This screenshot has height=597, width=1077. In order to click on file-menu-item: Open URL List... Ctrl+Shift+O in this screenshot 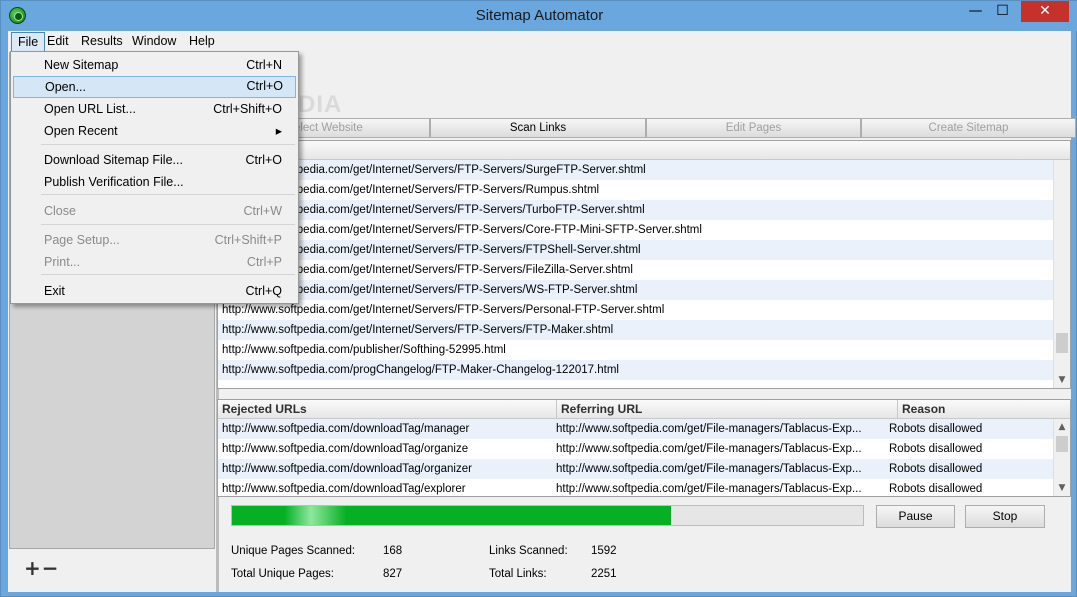, I will do `click(154, 109)`.